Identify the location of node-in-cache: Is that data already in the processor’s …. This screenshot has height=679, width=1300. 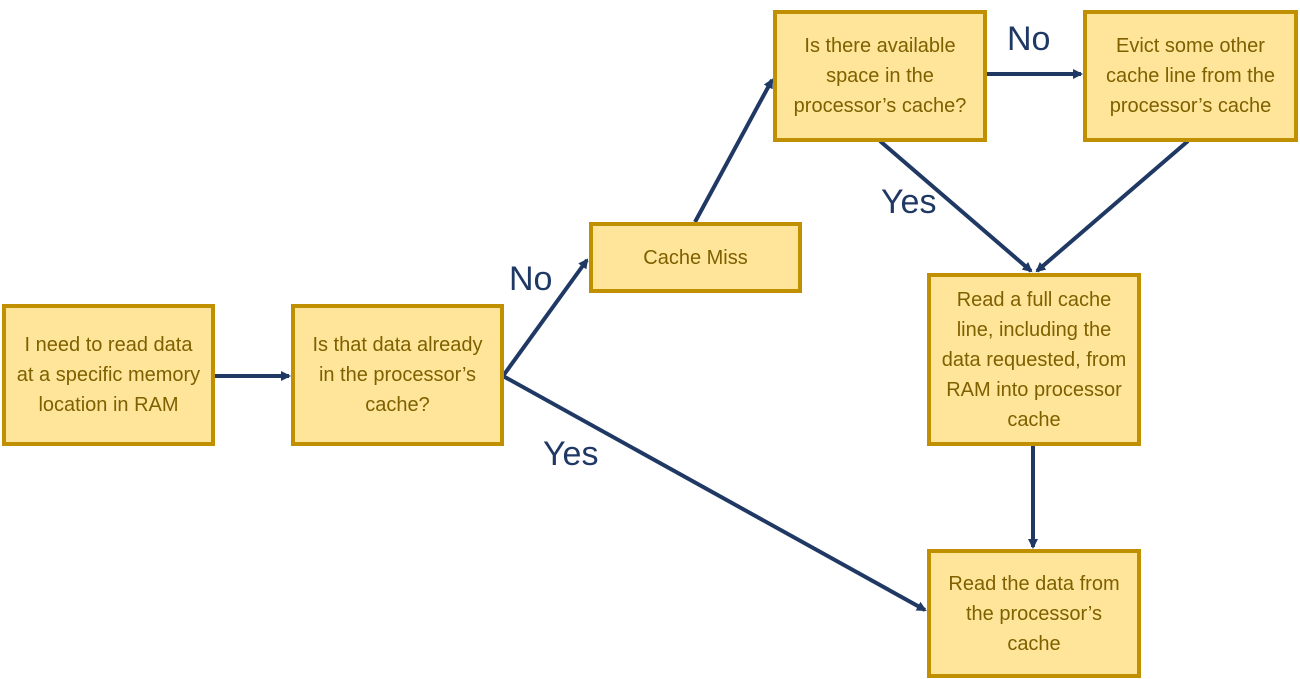
(397, 375).